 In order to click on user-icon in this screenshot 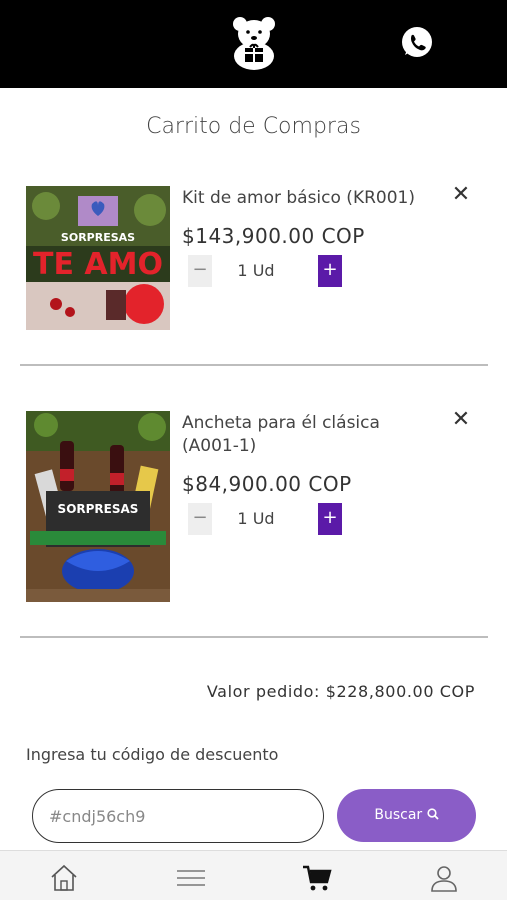, I will do `click(444, 878)`.